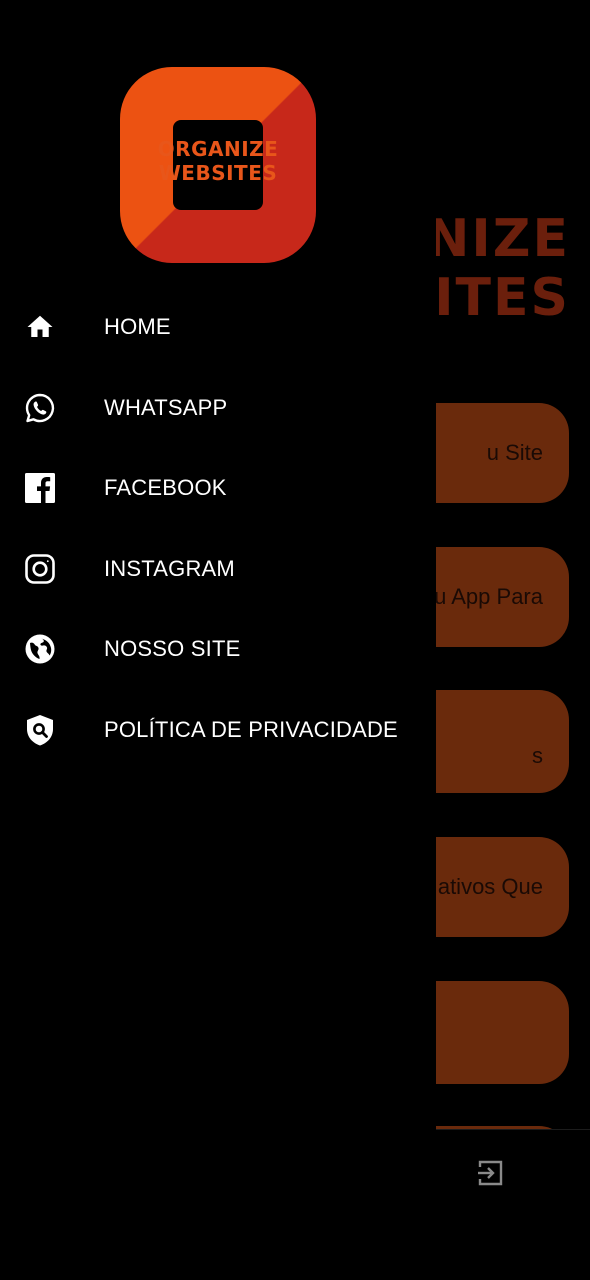 The width and height of the screenshot is (590, 1280). I want to click on background-button-label: u Site, so click(514, 452).